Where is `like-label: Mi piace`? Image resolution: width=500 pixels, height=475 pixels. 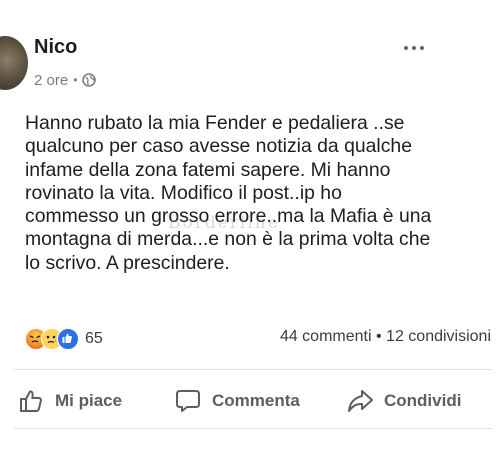
like-label: Mi piace is located at coordinates (89, 400).